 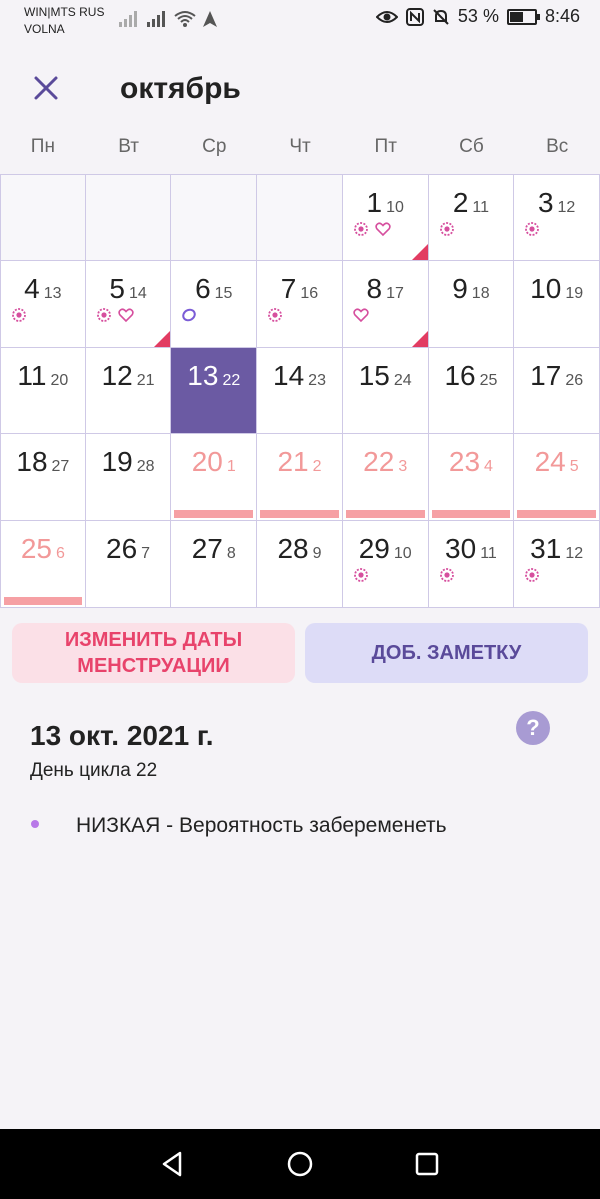 I want to click on cycle-day-number: 12, so click(x=566, y=207).